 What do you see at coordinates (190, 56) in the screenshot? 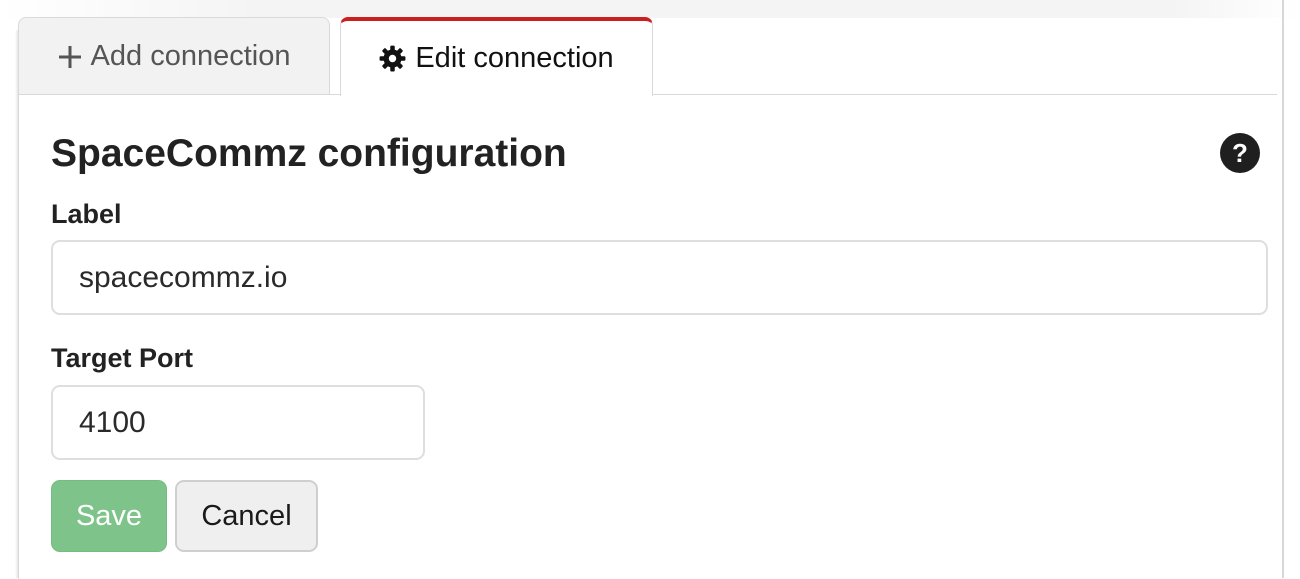
I see `tab-add-connection-label: Add connection` at bounding box center [190, 56].